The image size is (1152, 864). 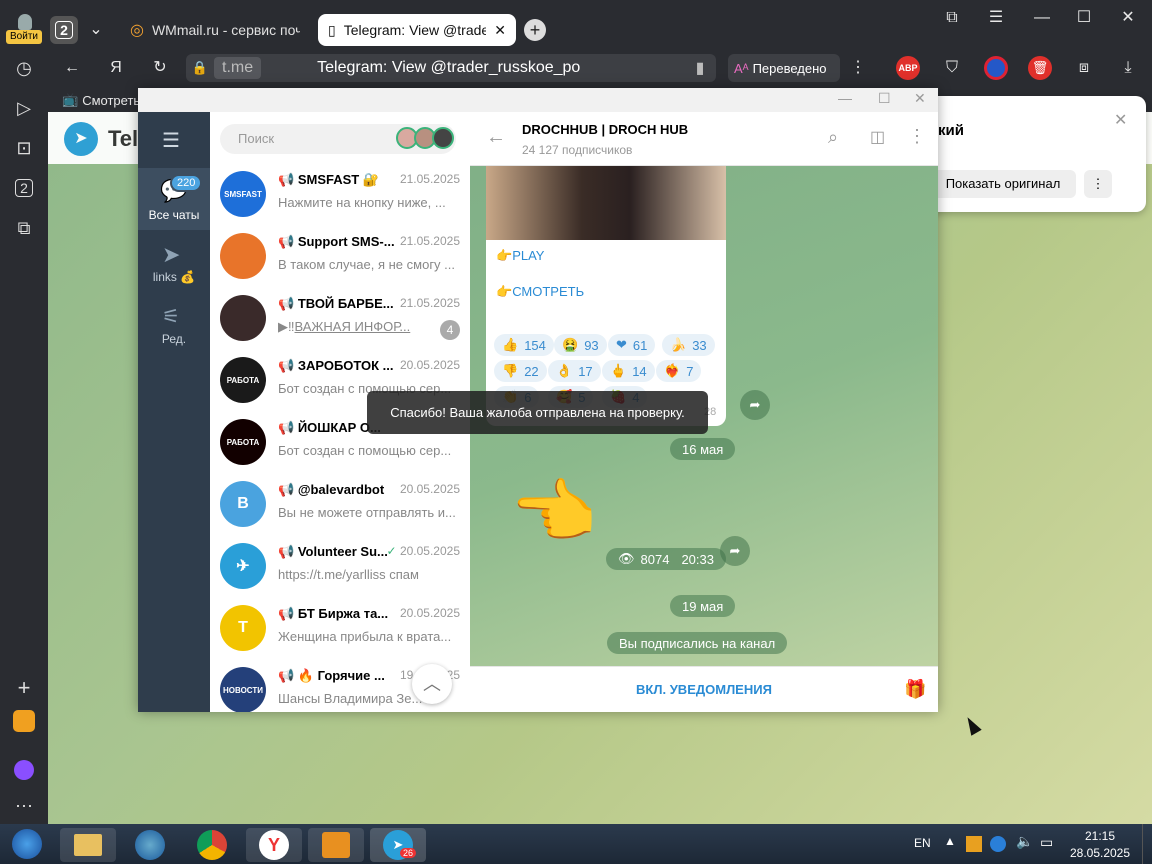 What do you see at coordinates (96, 30) in the screenshot?
I see `tabs-dropdown-icon: ⌄` at bounding box center [96, 30].